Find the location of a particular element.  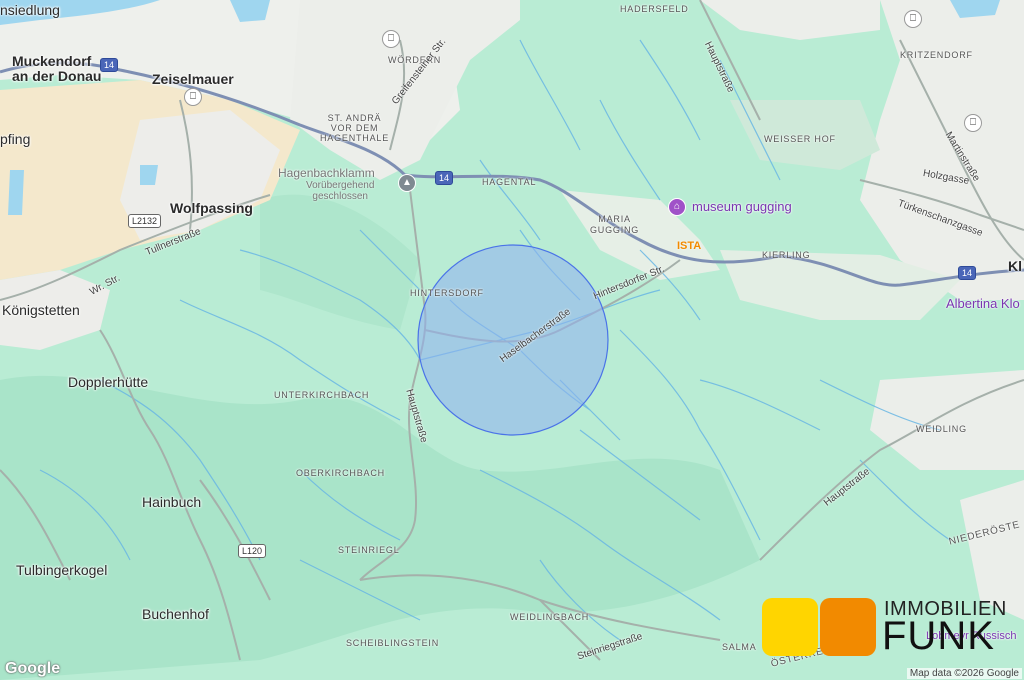

search-radius-circle is located at coordinates (513, 340).